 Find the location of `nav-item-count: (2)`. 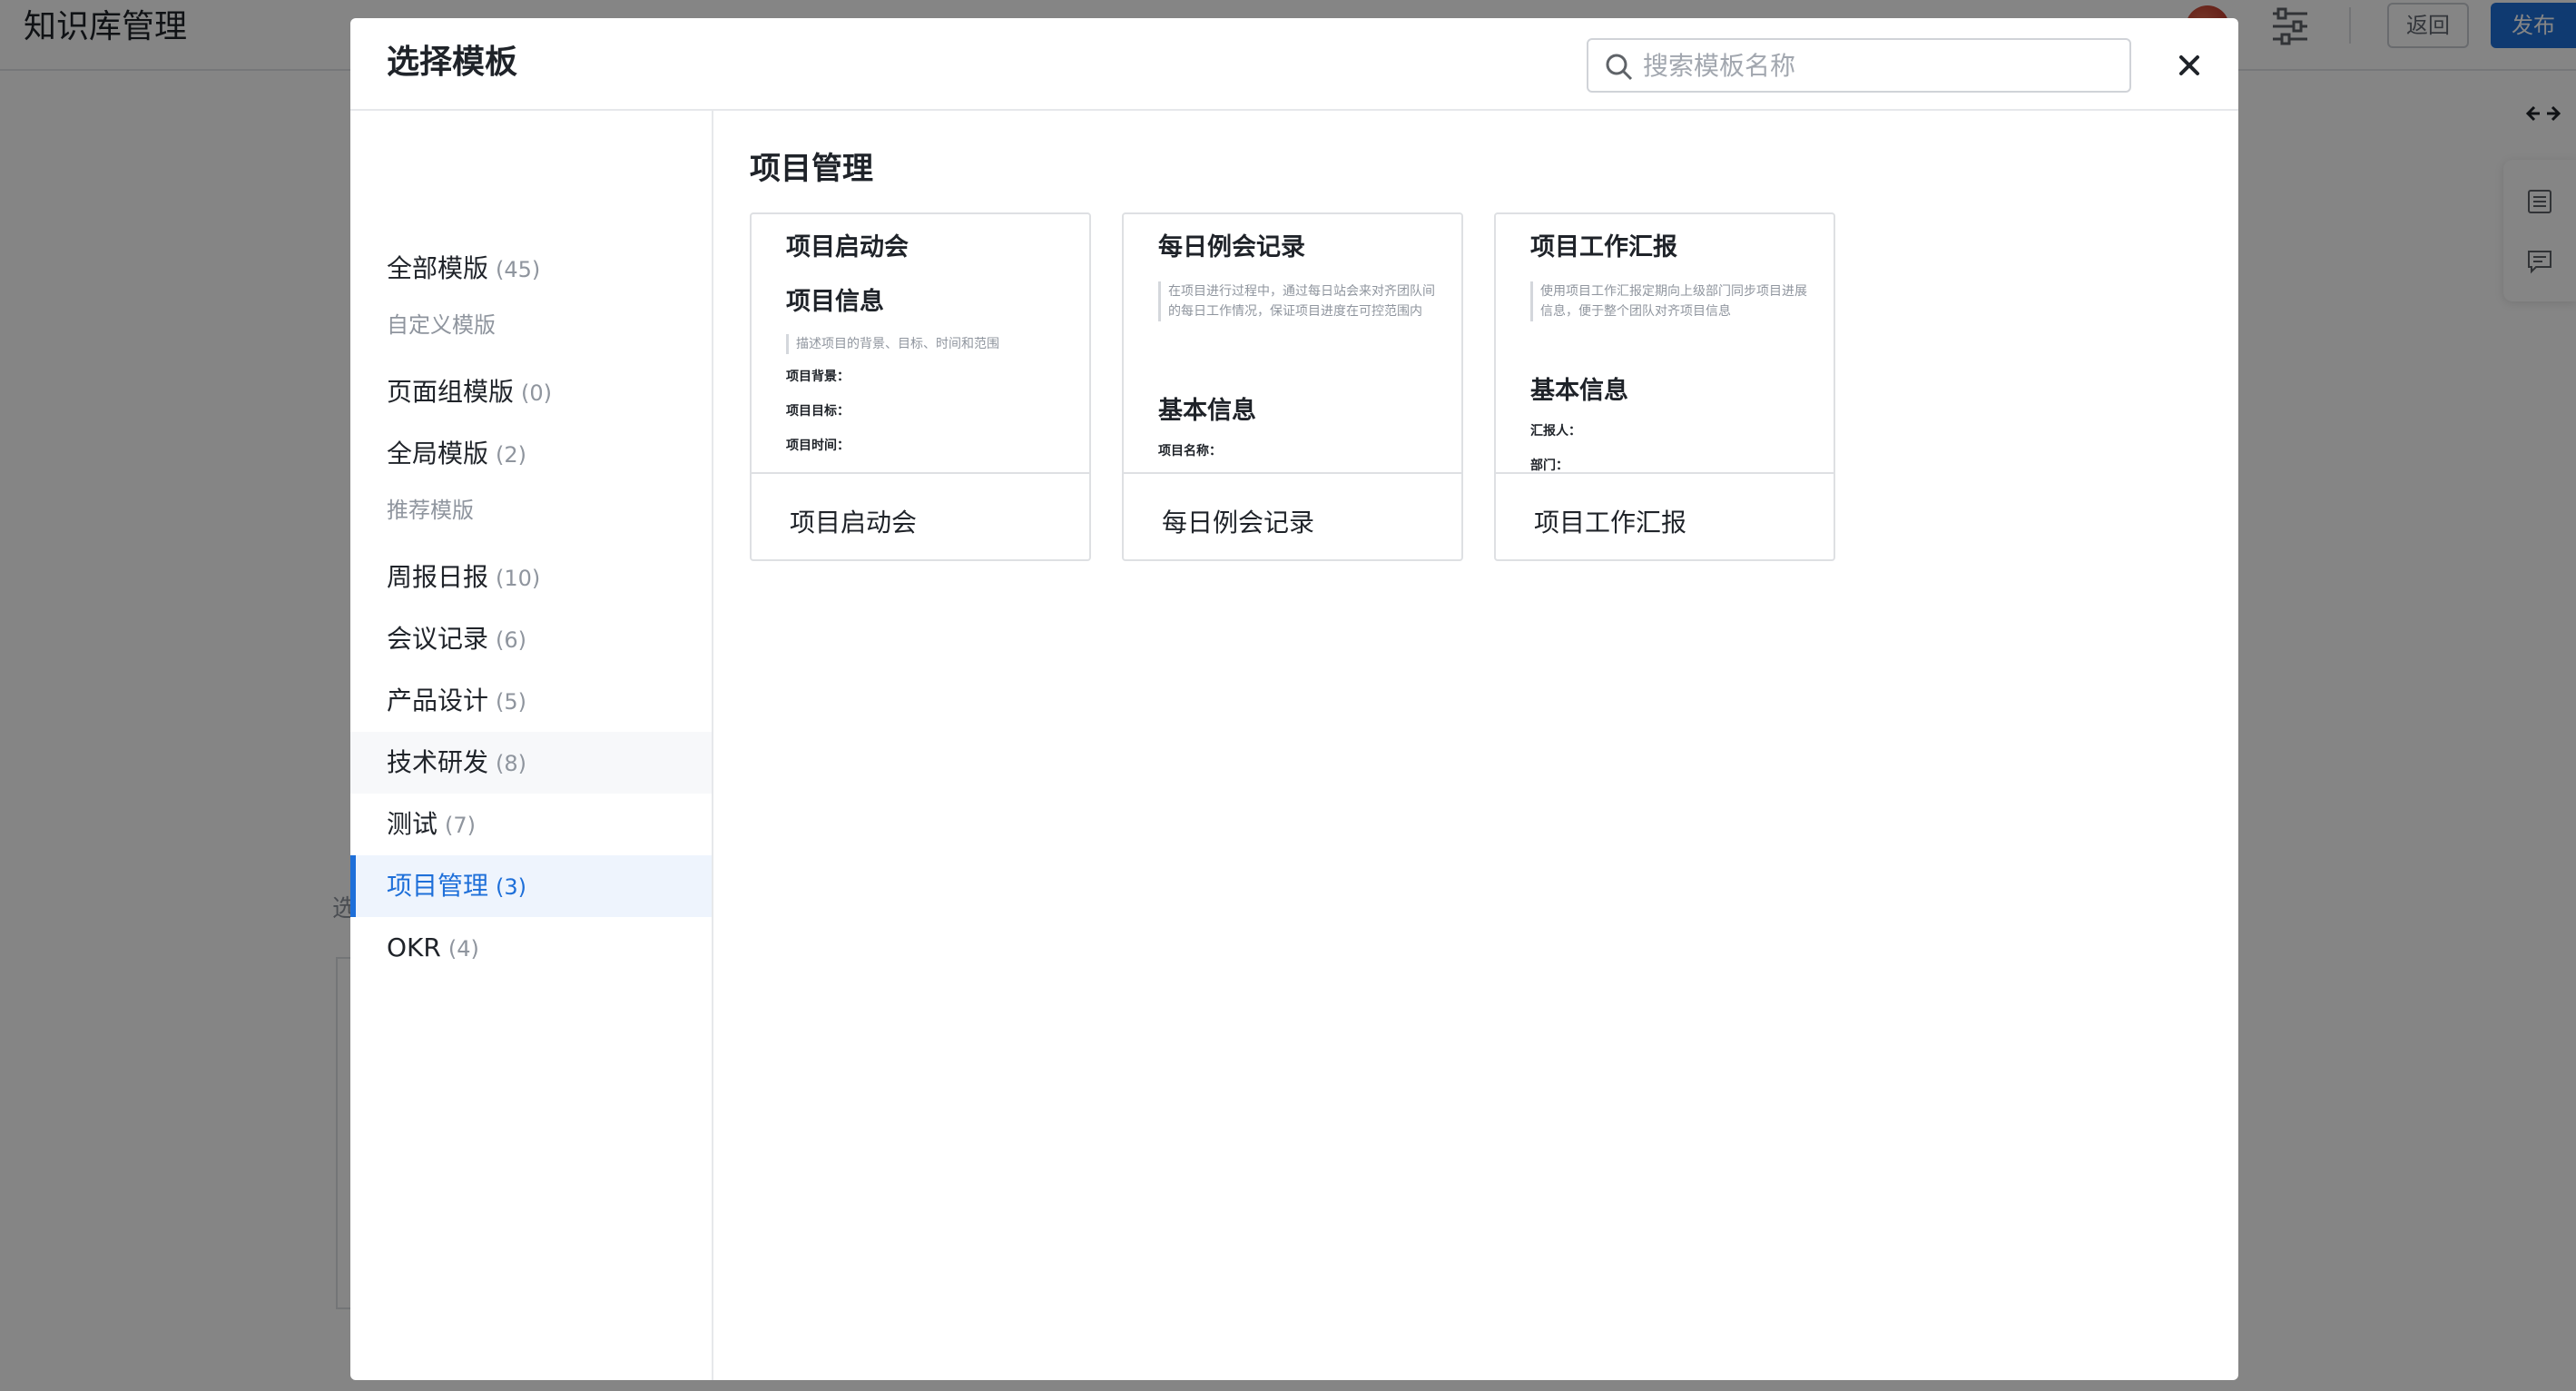

nav-item-count: (2) is located at coordinates (511, 455).